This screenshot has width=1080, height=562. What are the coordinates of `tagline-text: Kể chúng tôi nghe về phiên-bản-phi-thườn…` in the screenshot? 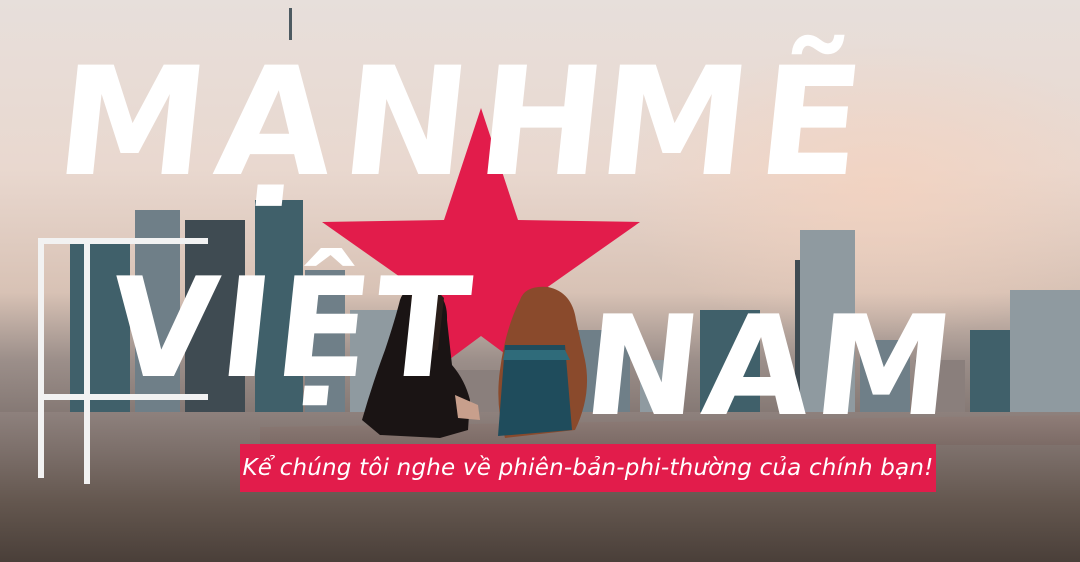 It's located at (588, 468).